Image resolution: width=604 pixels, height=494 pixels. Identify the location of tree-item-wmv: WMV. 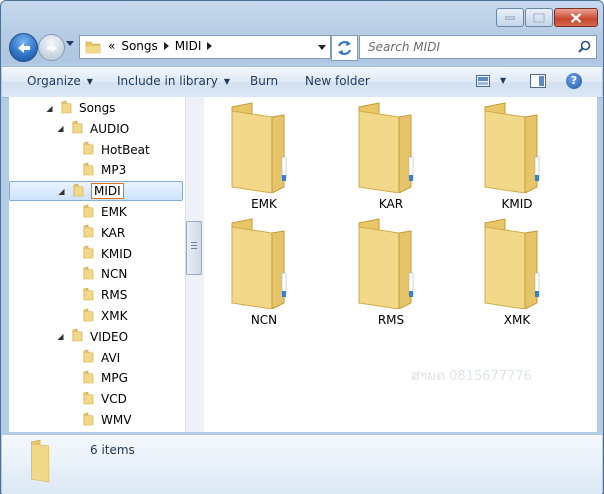
(99, 420).